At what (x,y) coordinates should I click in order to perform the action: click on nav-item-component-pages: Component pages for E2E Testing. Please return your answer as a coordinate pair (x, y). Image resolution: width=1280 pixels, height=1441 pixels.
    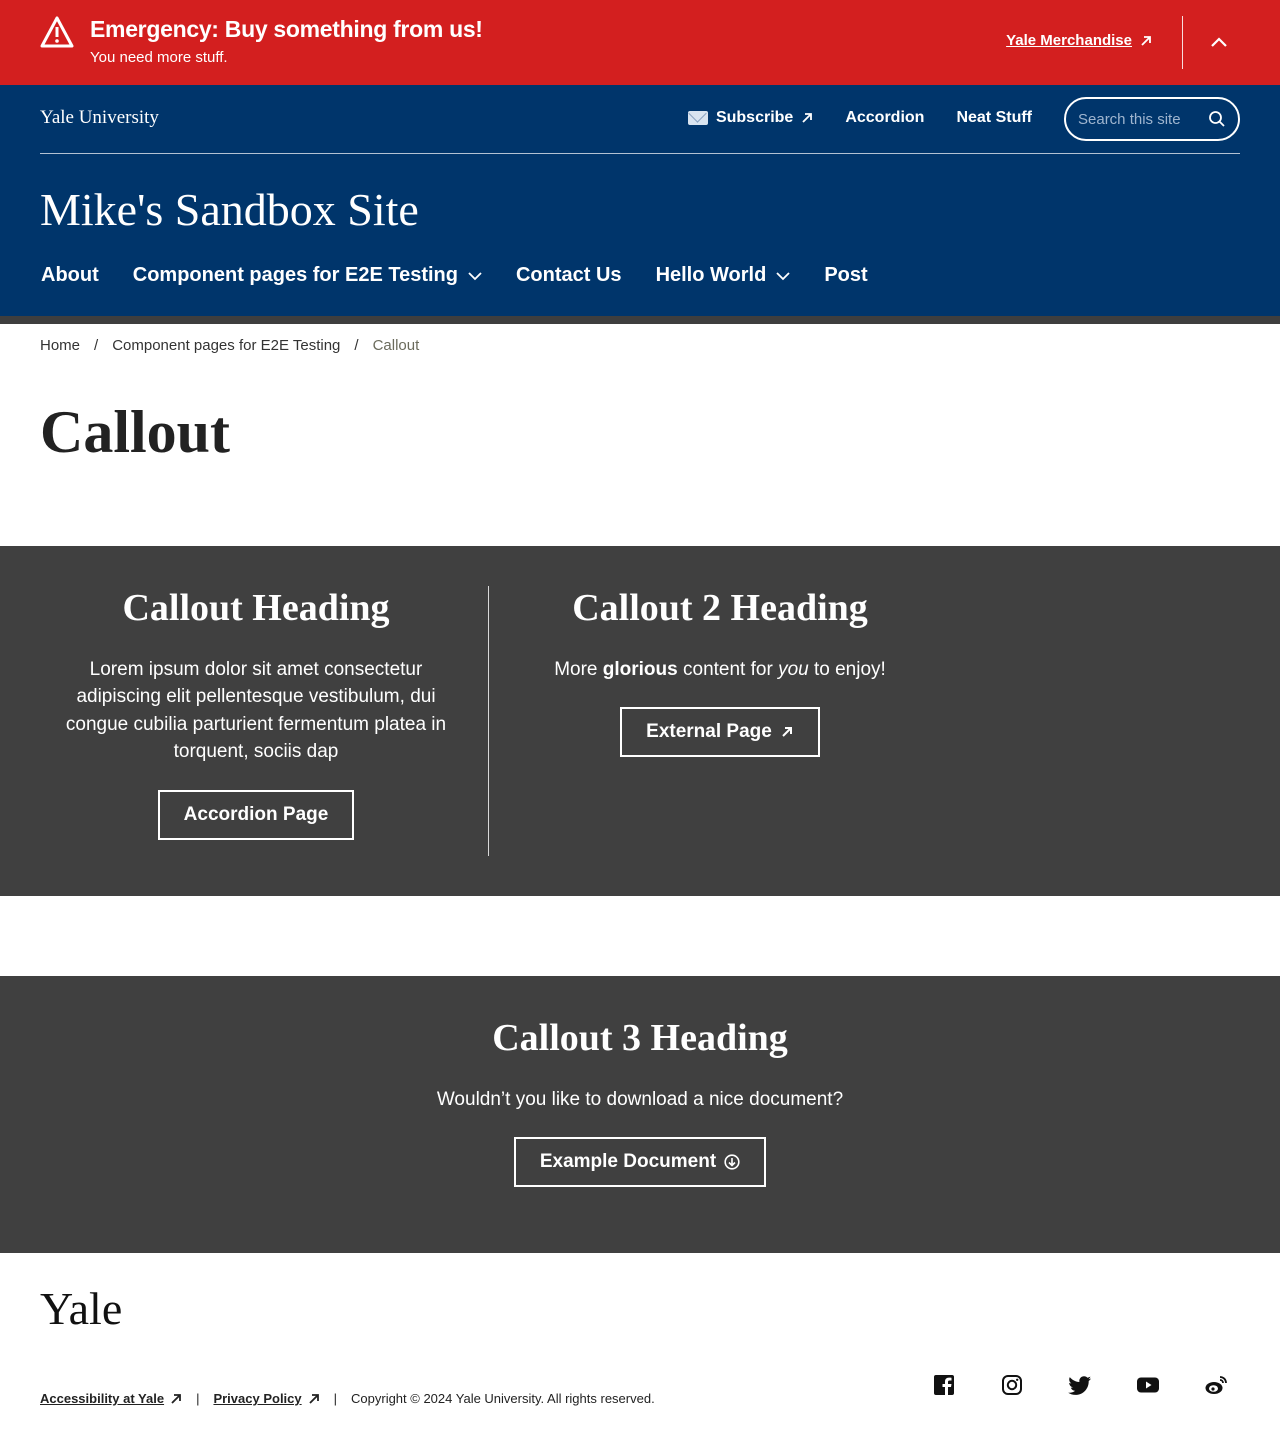
    Looking at the image, I should click on (307, 275).